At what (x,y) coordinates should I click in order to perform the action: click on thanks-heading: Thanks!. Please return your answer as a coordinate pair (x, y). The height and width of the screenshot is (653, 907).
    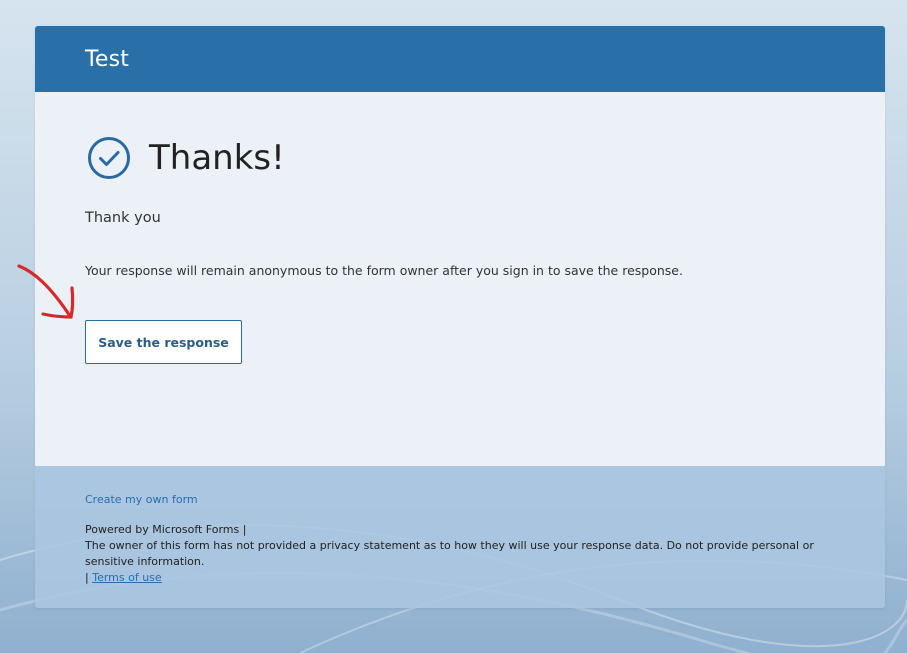
    Looking at the image, I should click on (217, 158).